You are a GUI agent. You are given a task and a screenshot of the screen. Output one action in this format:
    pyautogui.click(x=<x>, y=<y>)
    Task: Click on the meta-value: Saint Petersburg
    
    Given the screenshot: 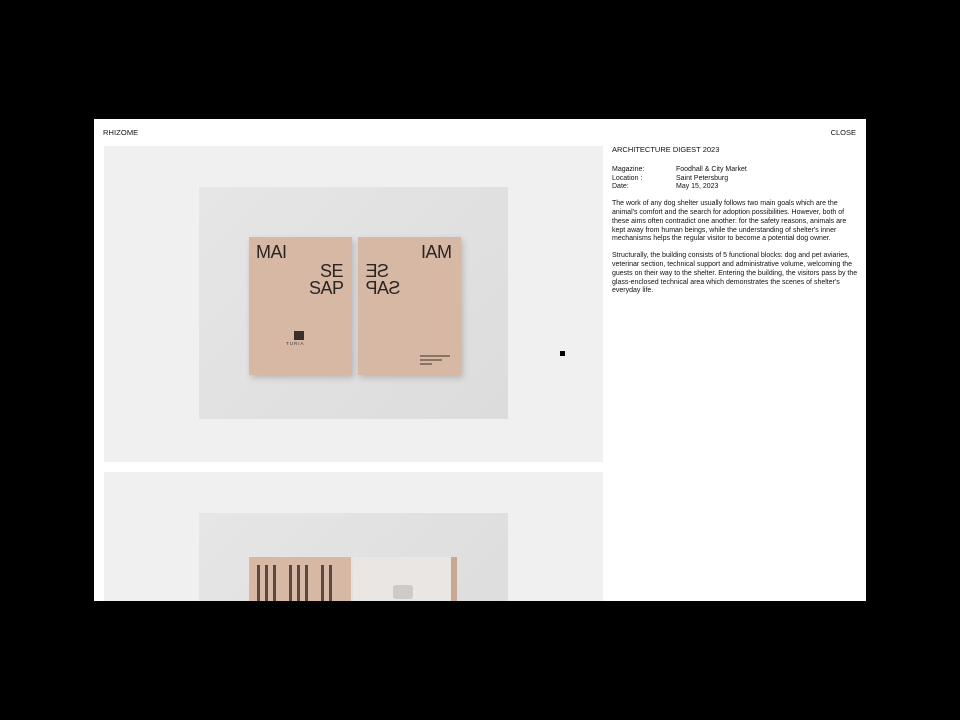 What is the action you would take?
    pyautogui.click(x=702, y=178)
    